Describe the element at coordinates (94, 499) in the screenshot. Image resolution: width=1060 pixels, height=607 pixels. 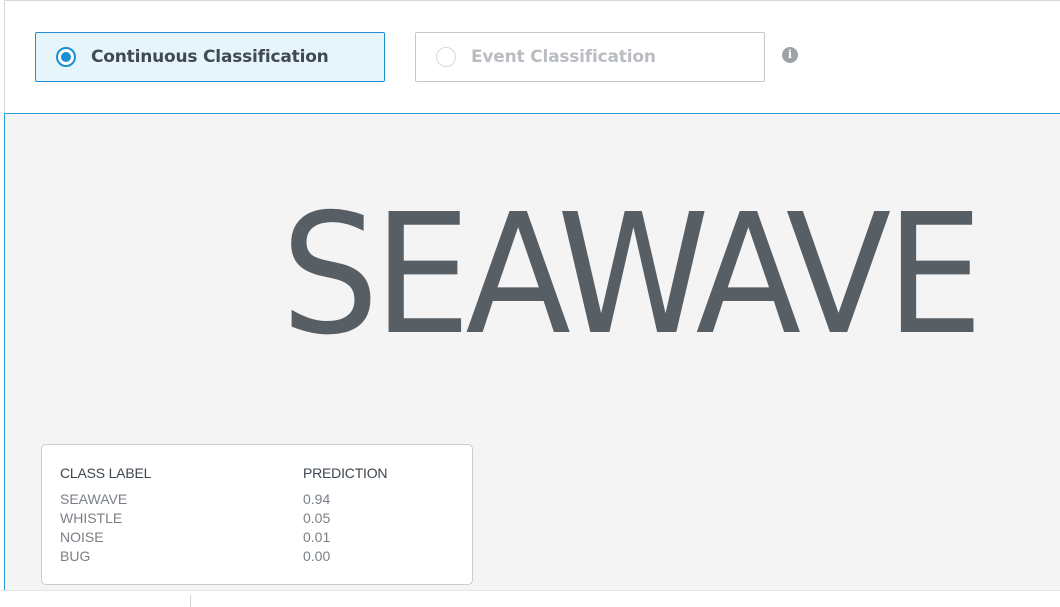
I see `class-label-cell: SEAWAVE` at that location.